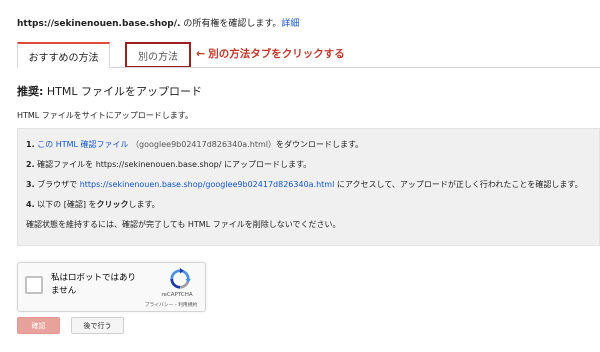 The height and width of the screenshot is (352, 600). I want to click on step-4: 4. 以下の [確認] をクリックします。, so click(93, 204).